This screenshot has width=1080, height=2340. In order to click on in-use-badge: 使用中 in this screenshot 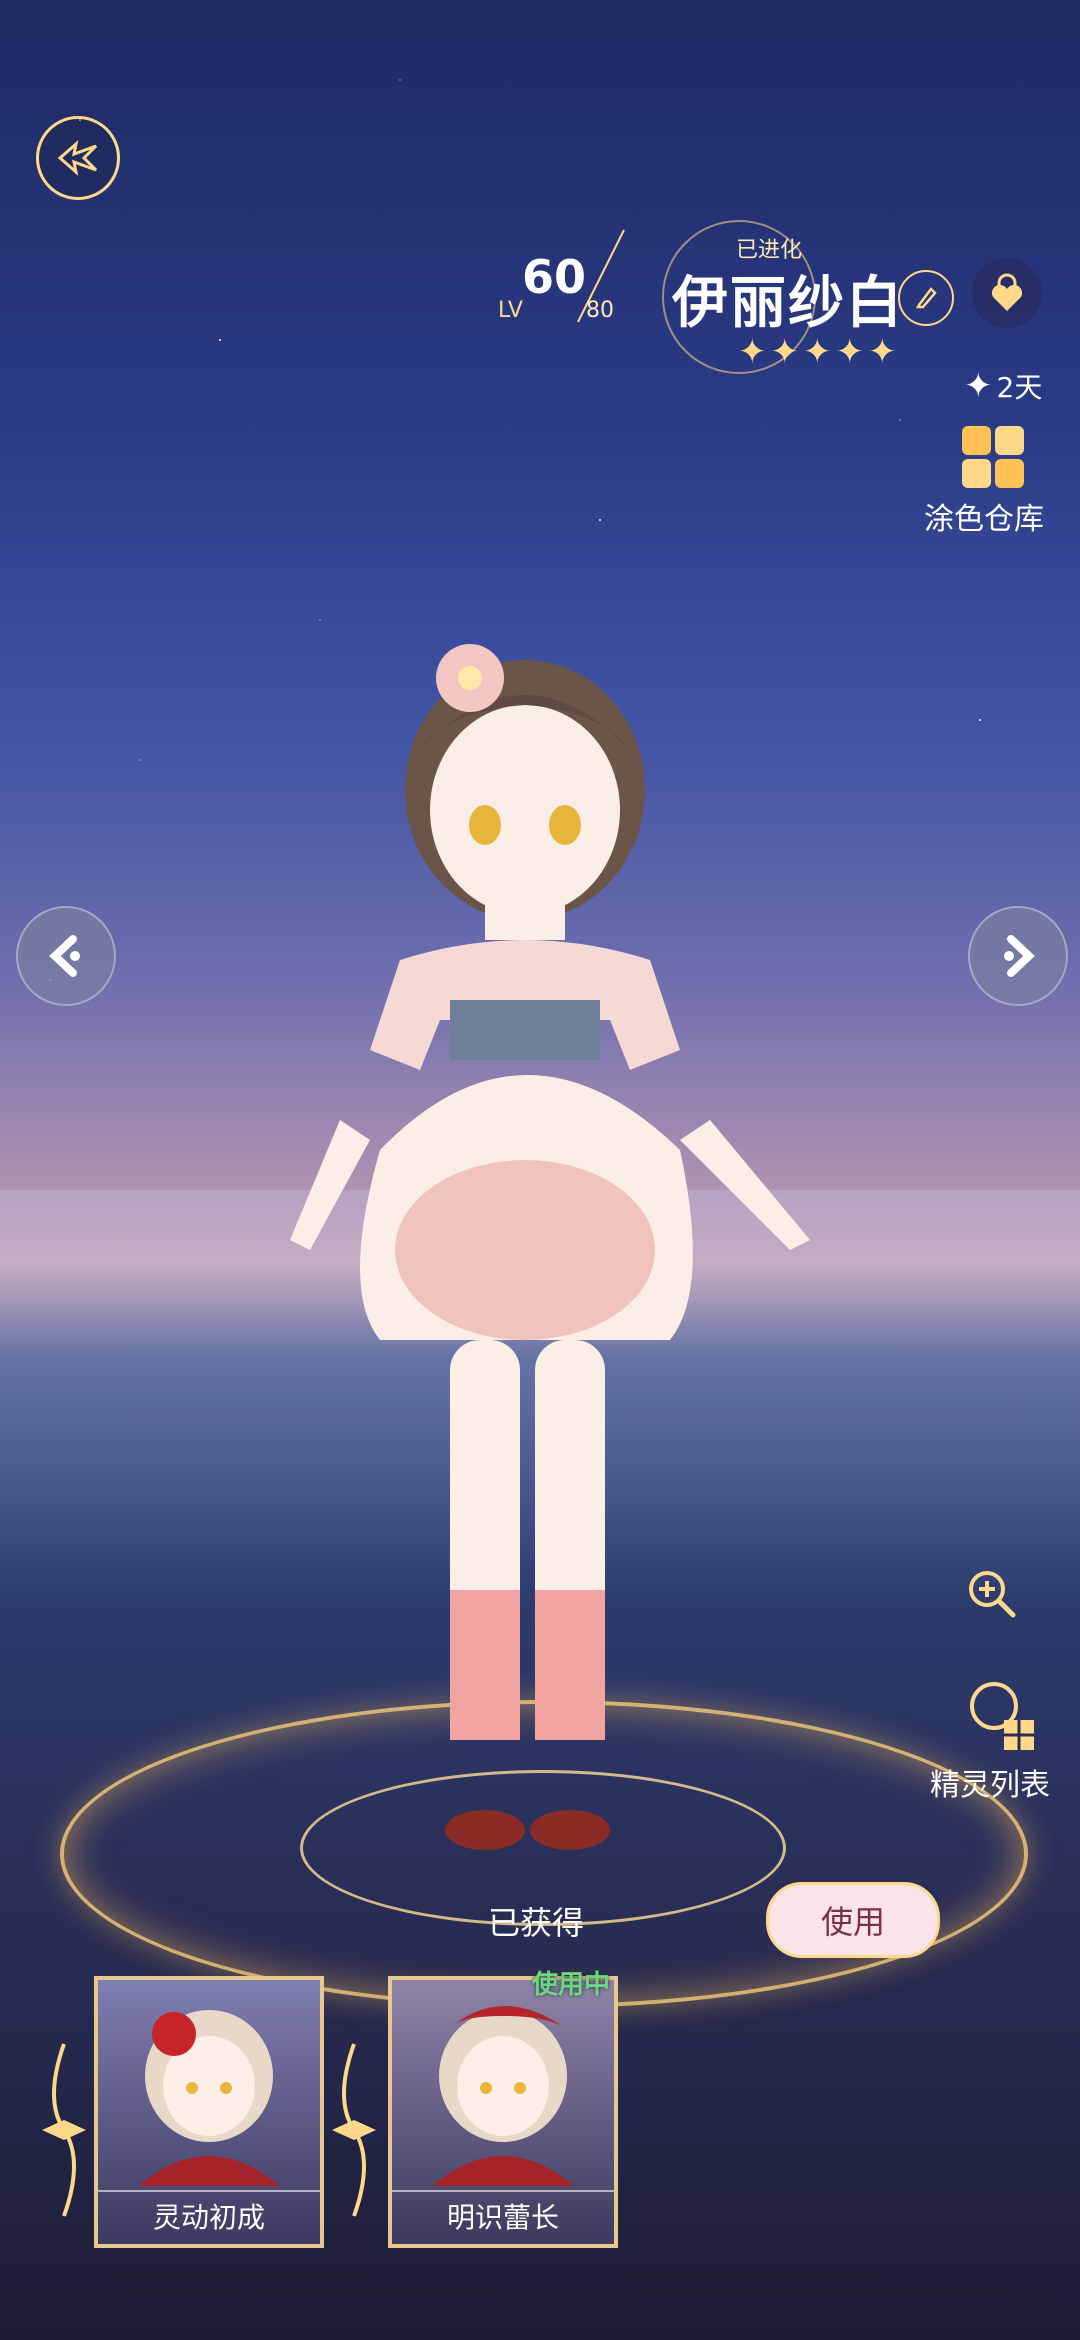, I will do `click(571, 1985)`.